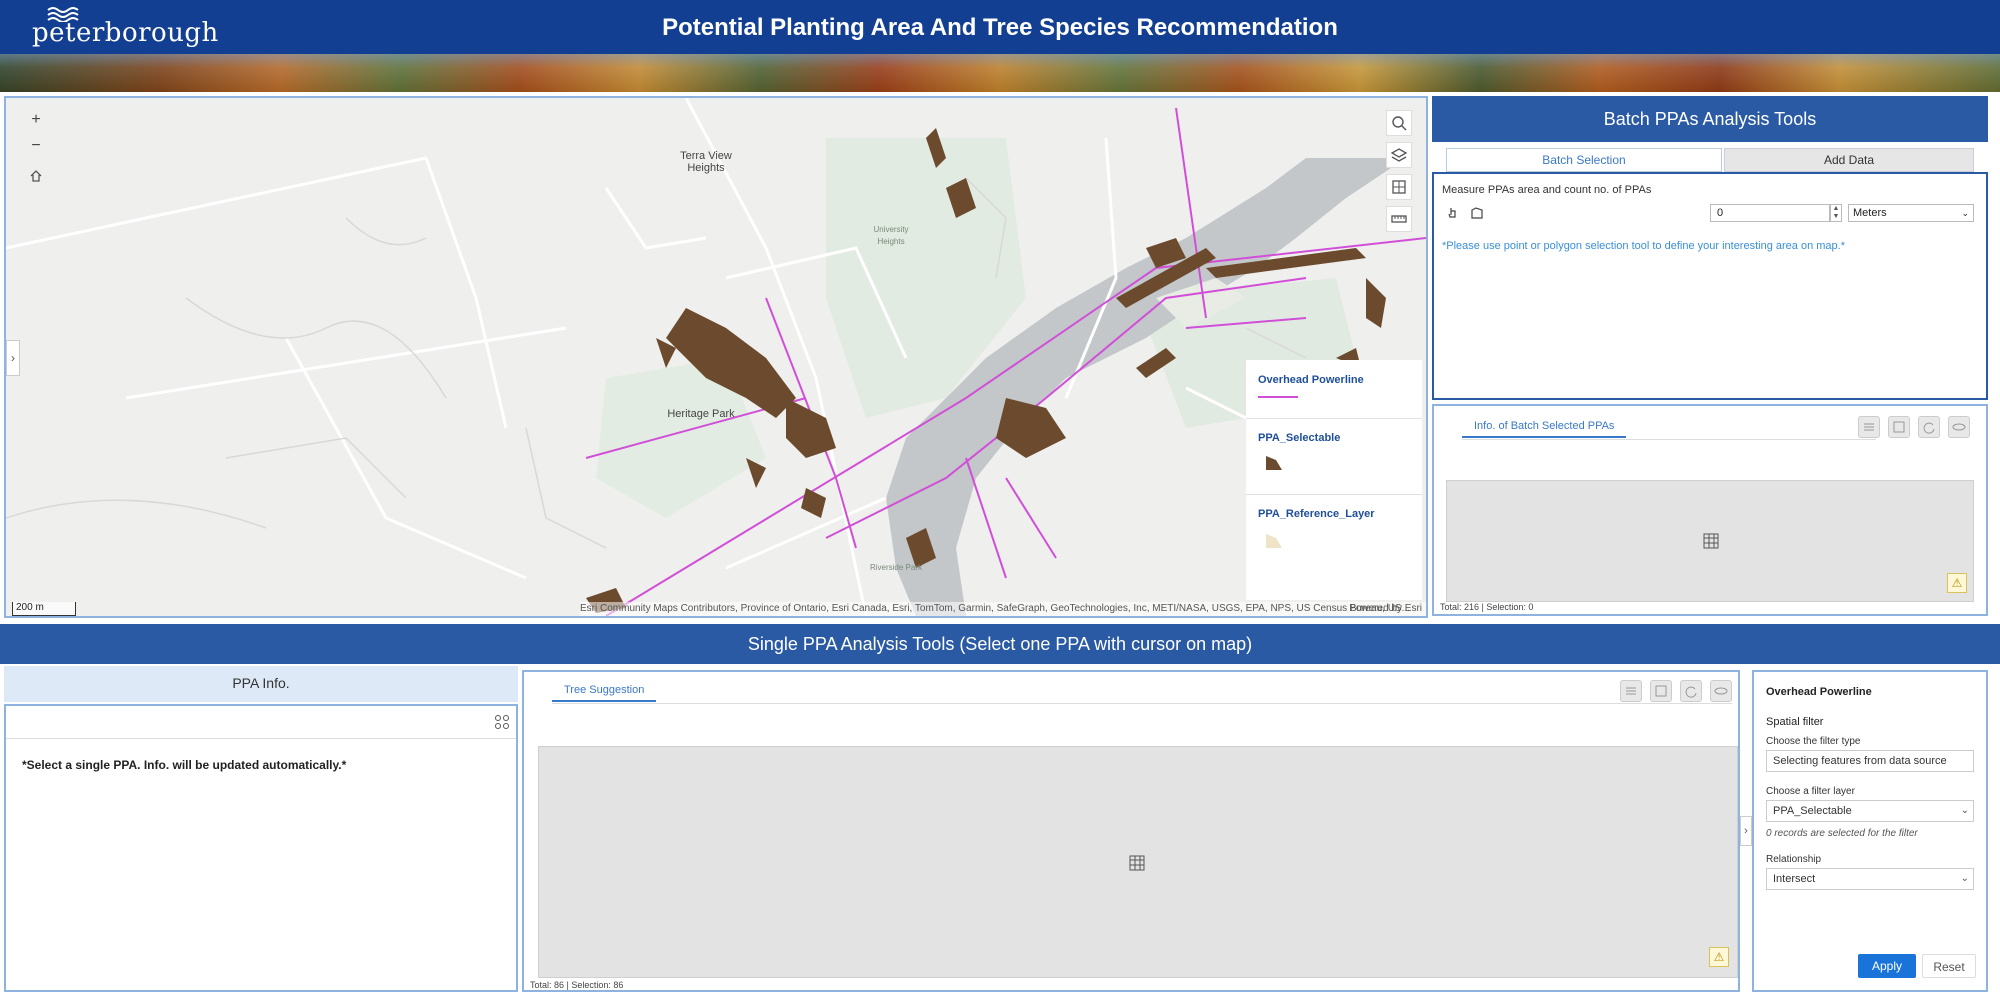  Describe the element at coordinates (1274, 541) in the screenshot. I see `ppa-reference-swatch-icon` at that location.